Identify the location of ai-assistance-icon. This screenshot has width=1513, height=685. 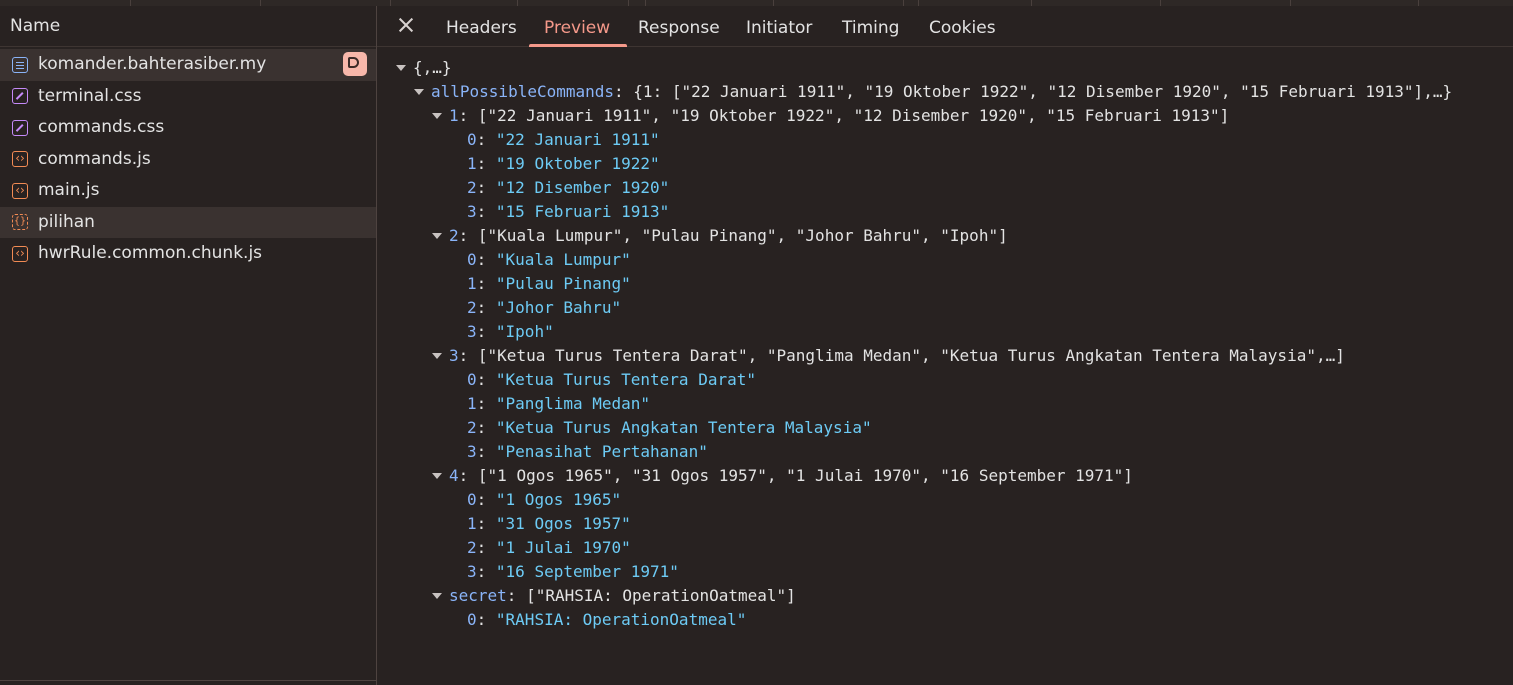
(355, 64).